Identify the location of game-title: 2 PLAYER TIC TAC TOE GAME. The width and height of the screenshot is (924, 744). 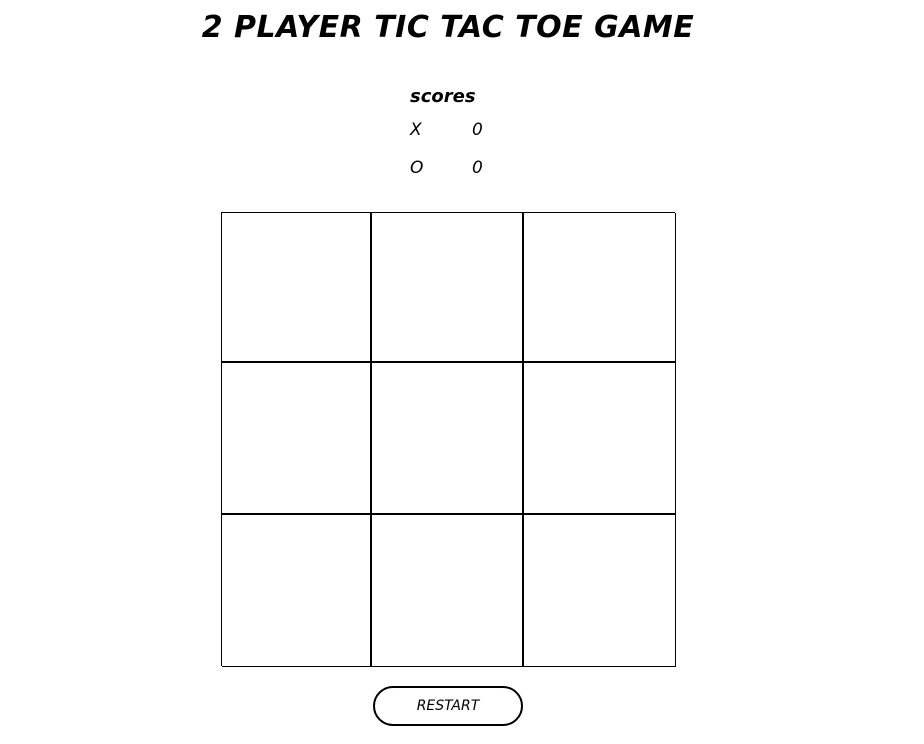
(448, 27).